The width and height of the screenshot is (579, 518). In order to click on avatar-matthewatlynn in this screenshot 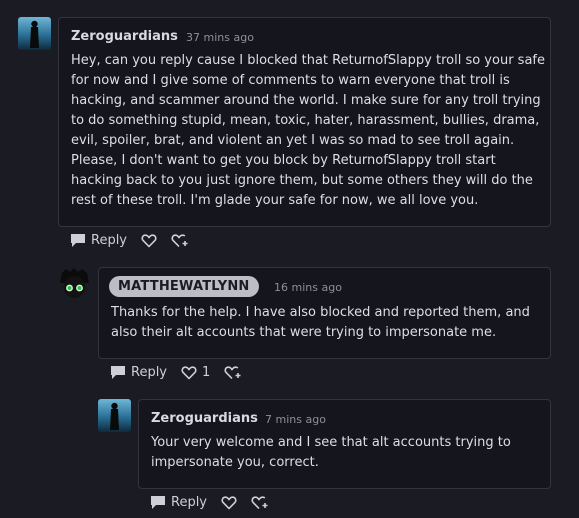, I will do `click(74, 283)`.